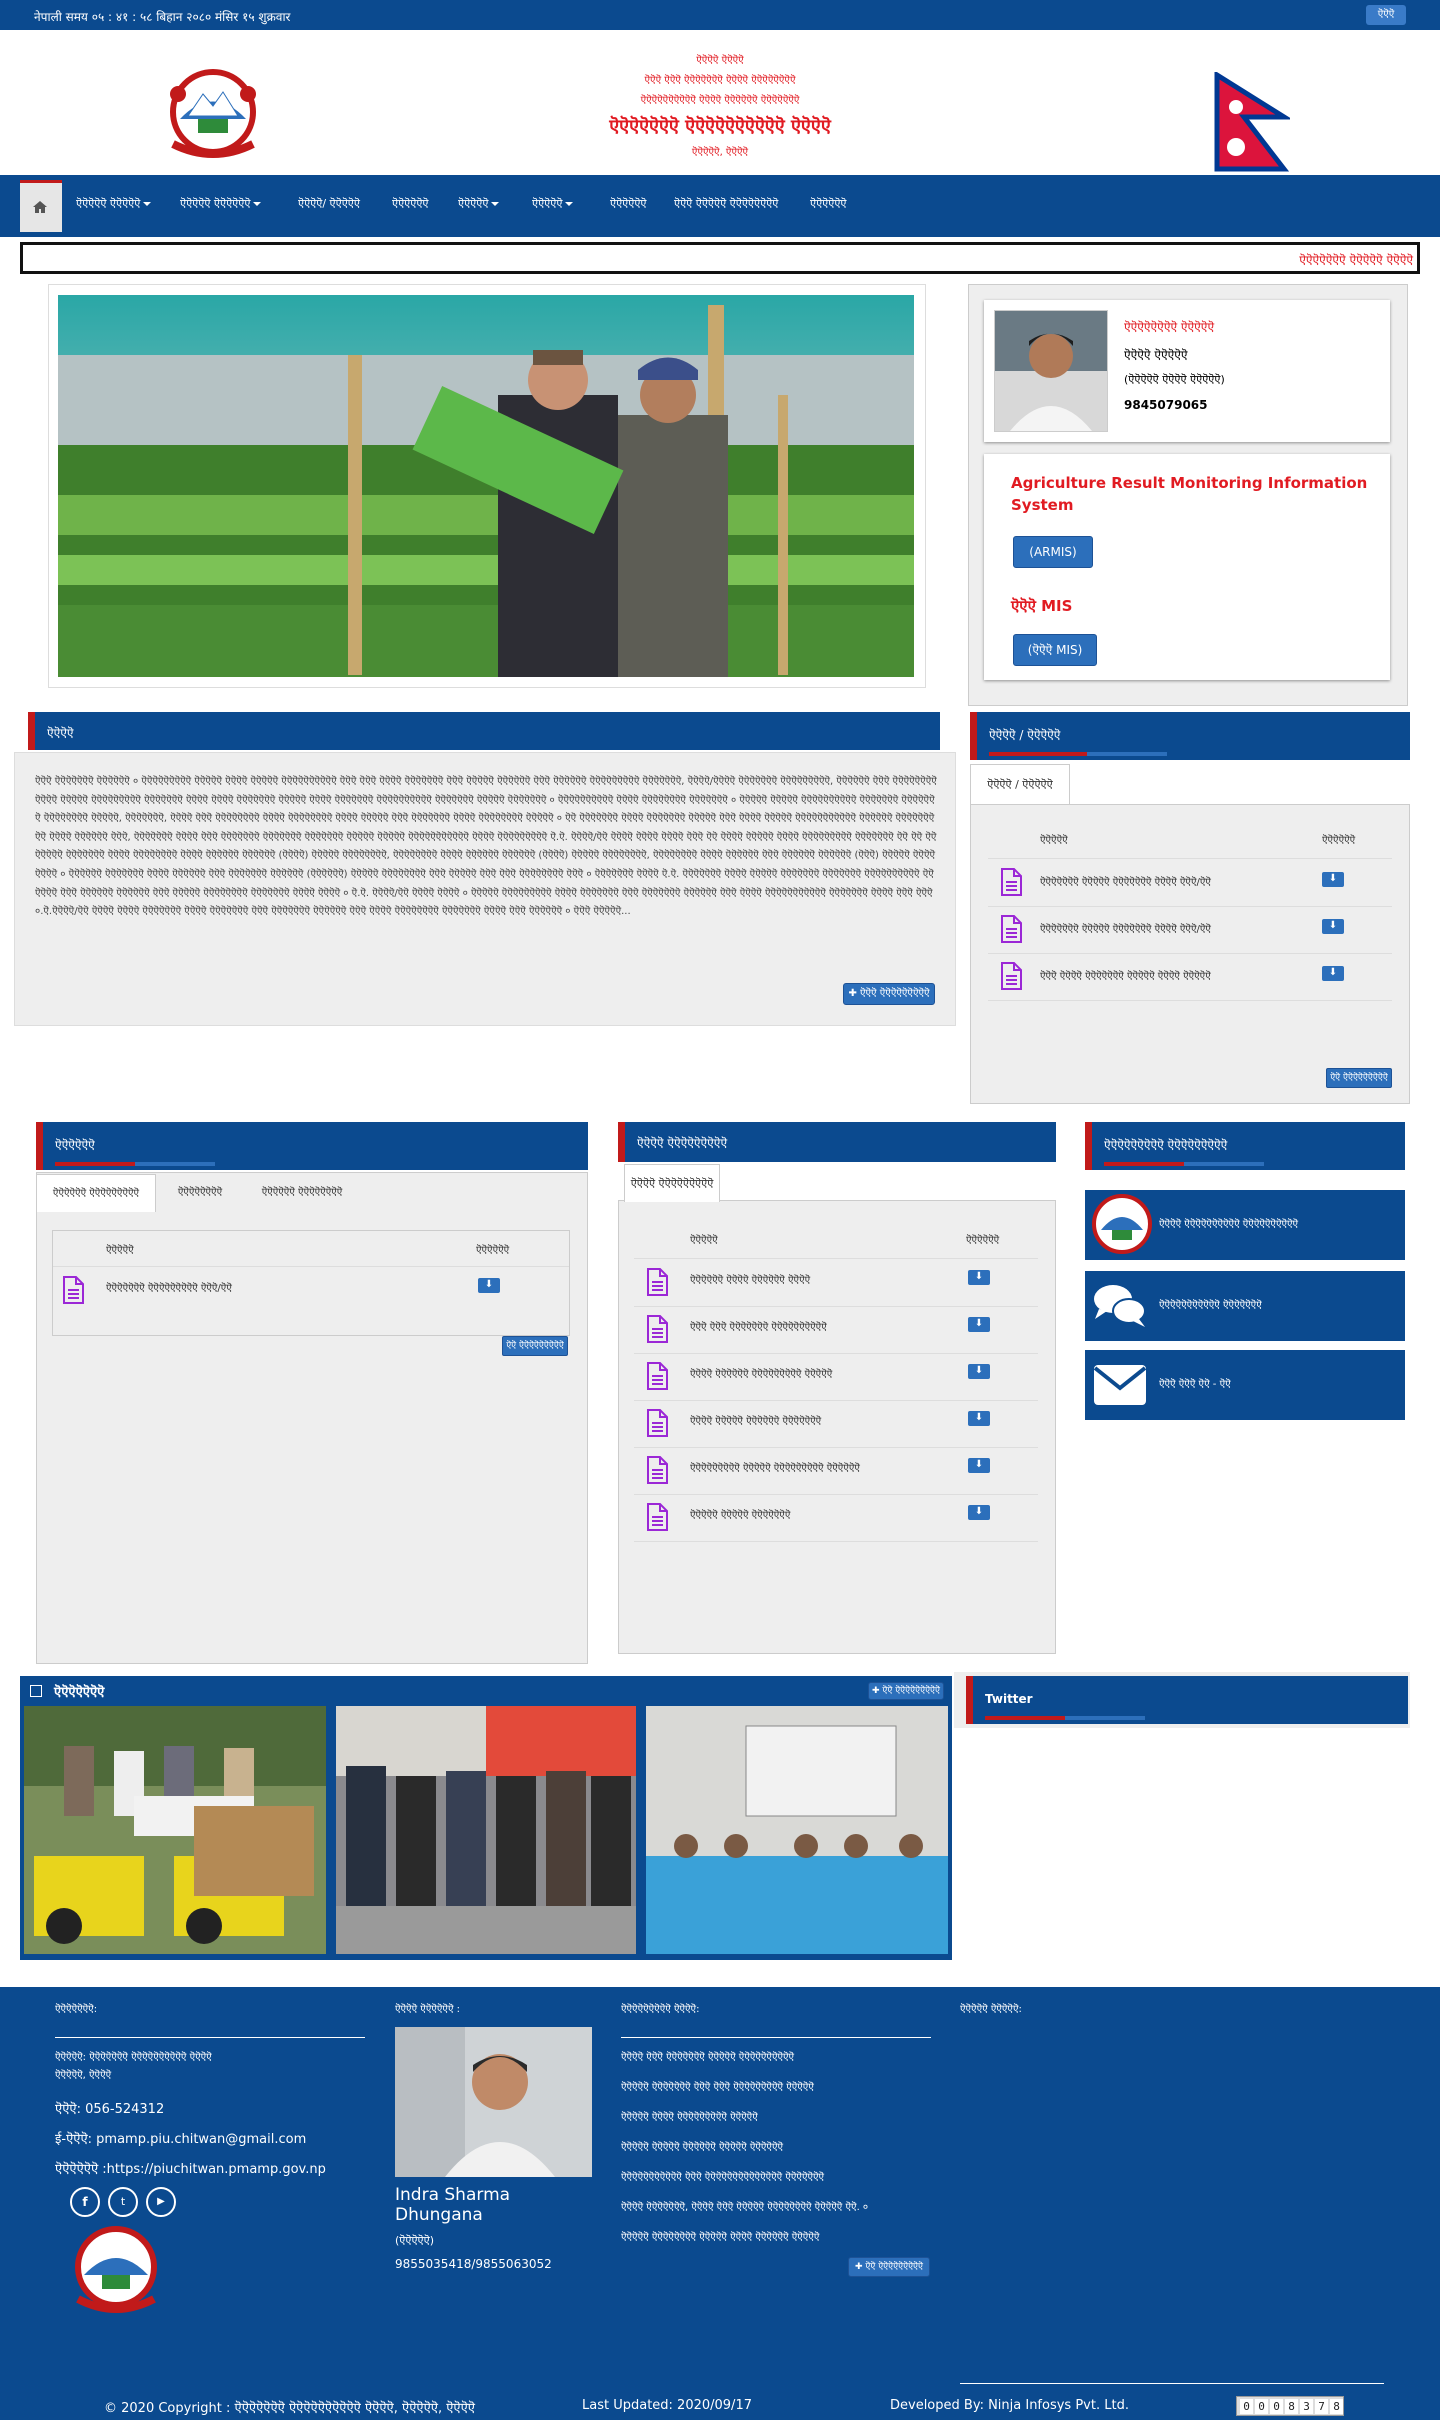  Describe the element at coordinates (41, 206) in the screenshot. I see `nav-home-button` at that location.